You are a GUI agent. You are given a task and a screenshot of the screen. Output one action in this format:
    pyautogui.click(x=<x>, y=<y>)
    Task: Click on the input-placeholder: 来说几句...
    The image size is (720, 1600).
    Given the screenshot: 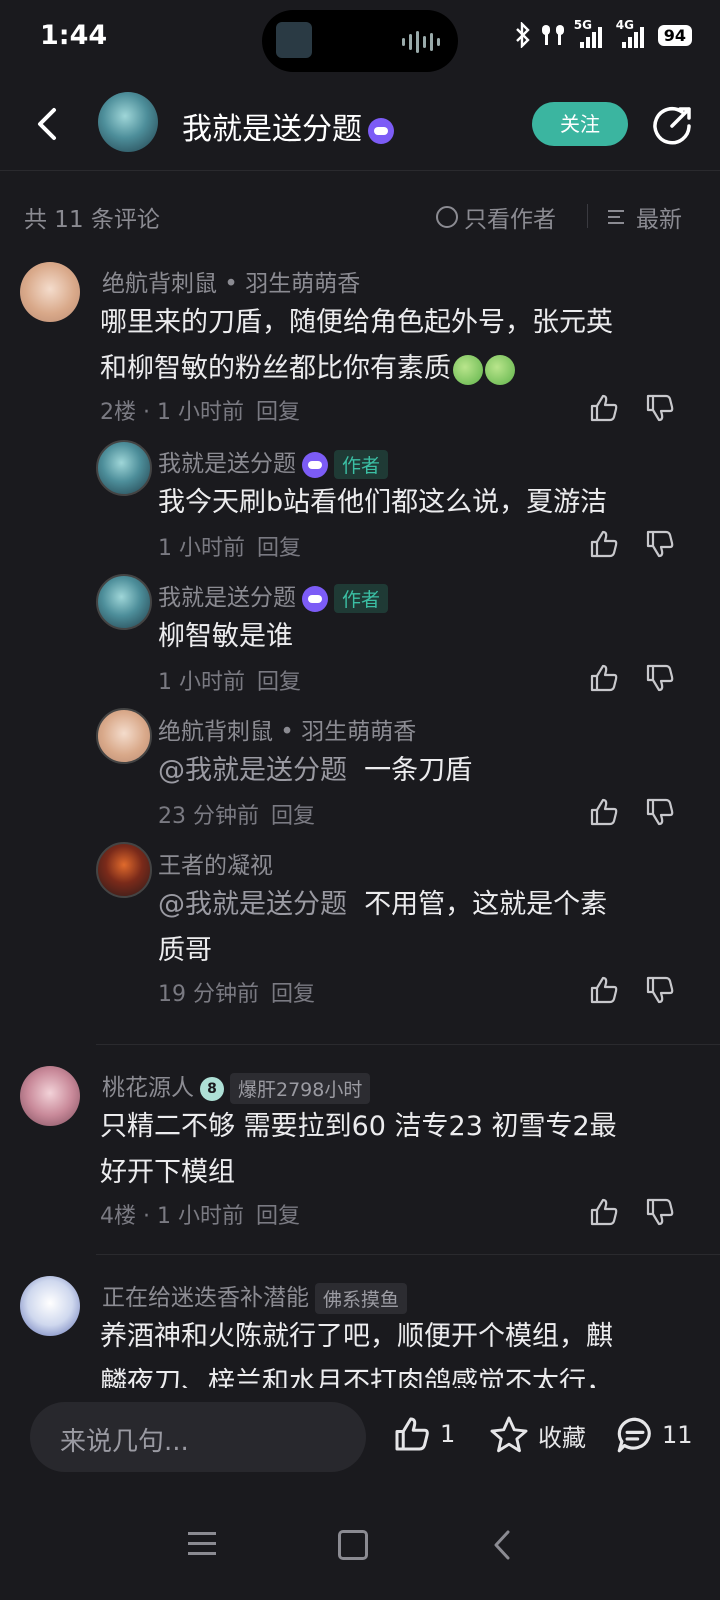 What is the action you would take?
    pyautogui.click(x=124, y=1442)
    